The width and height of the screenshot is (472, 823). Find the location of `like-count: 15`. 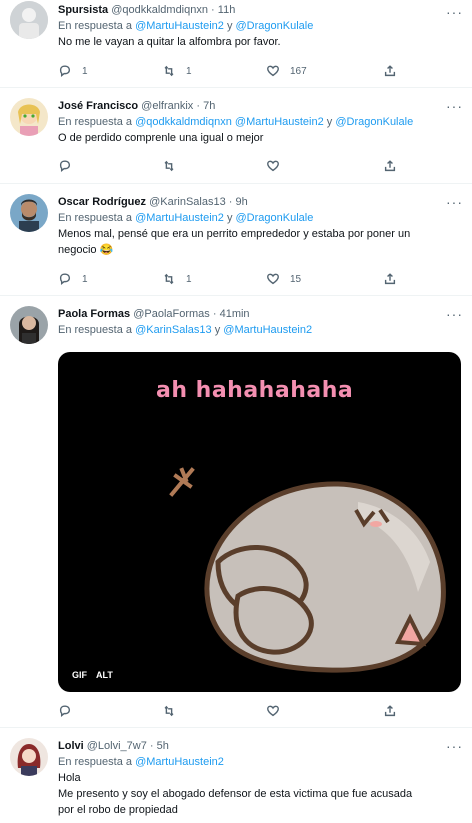

like-count: 15 is located at coordinates (296, 279).